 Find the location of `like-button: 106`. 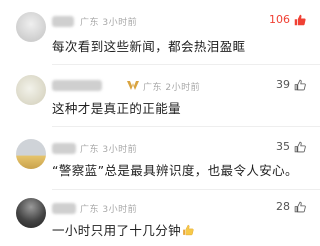

like-button: 106 is located at coordinates (287, 19).